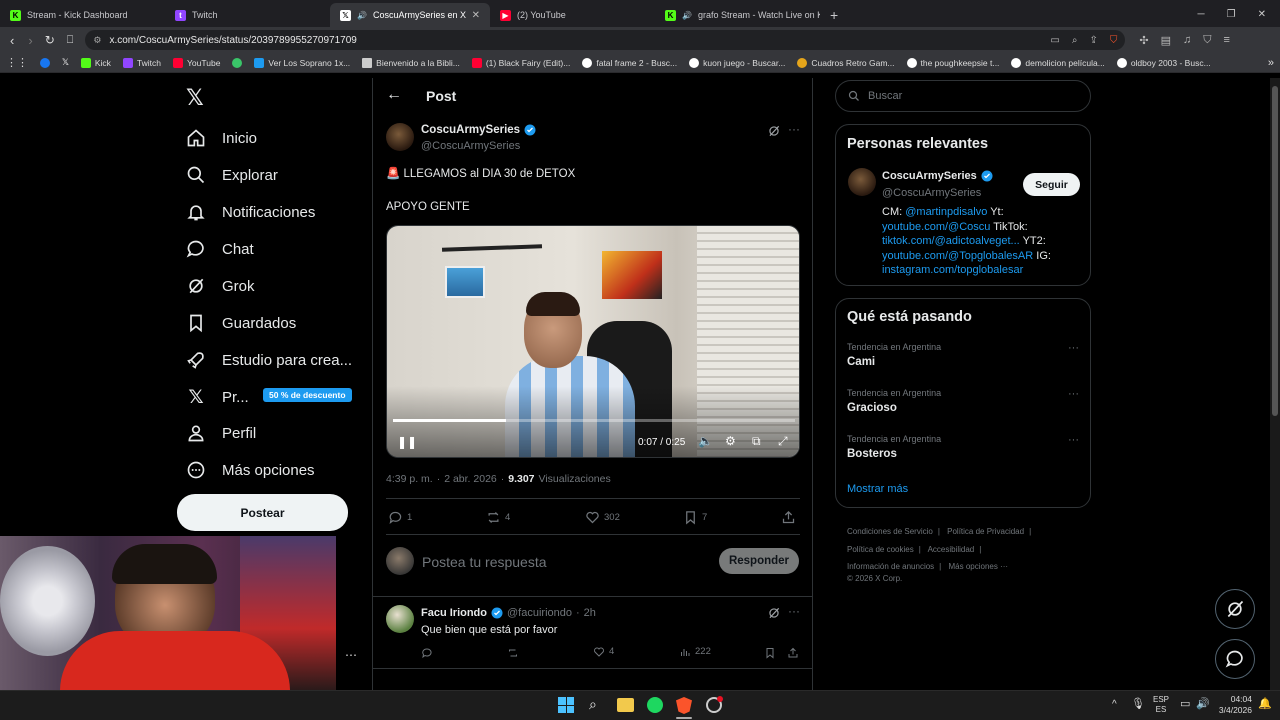  What do you see at coordinates (756, 441) in the screenshot?
I see `picture-in-picture-icon: ⧉` at bounding box center [756, 441].